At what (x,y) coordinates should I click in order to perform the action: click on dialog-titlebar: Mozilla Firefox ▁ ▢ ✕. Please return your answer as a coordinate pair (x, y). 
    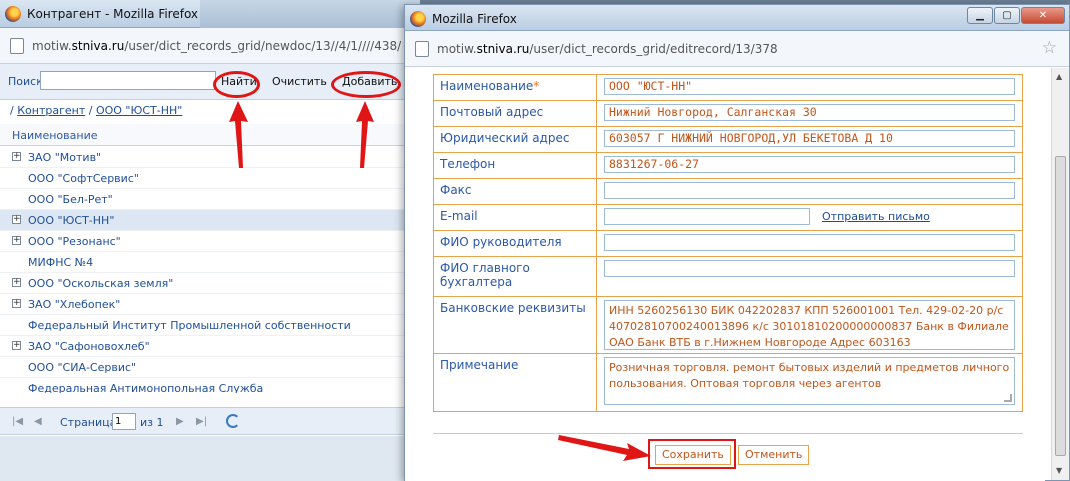
    Looking at the image, I should click on (737, 18).